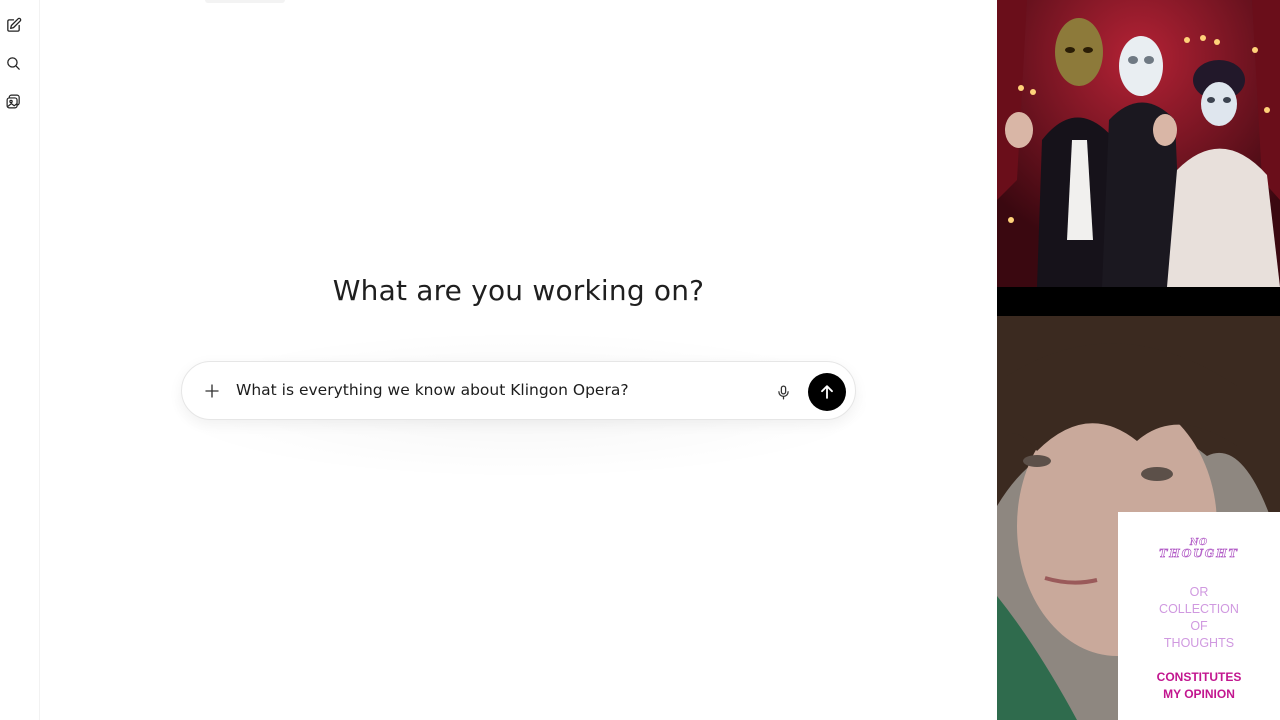 The width and height of the screenshot is (1280, 720). Describe the element at coordinates (1199, 553) in the screenshot. I see `note-line-2: THOUGHT` at that location.